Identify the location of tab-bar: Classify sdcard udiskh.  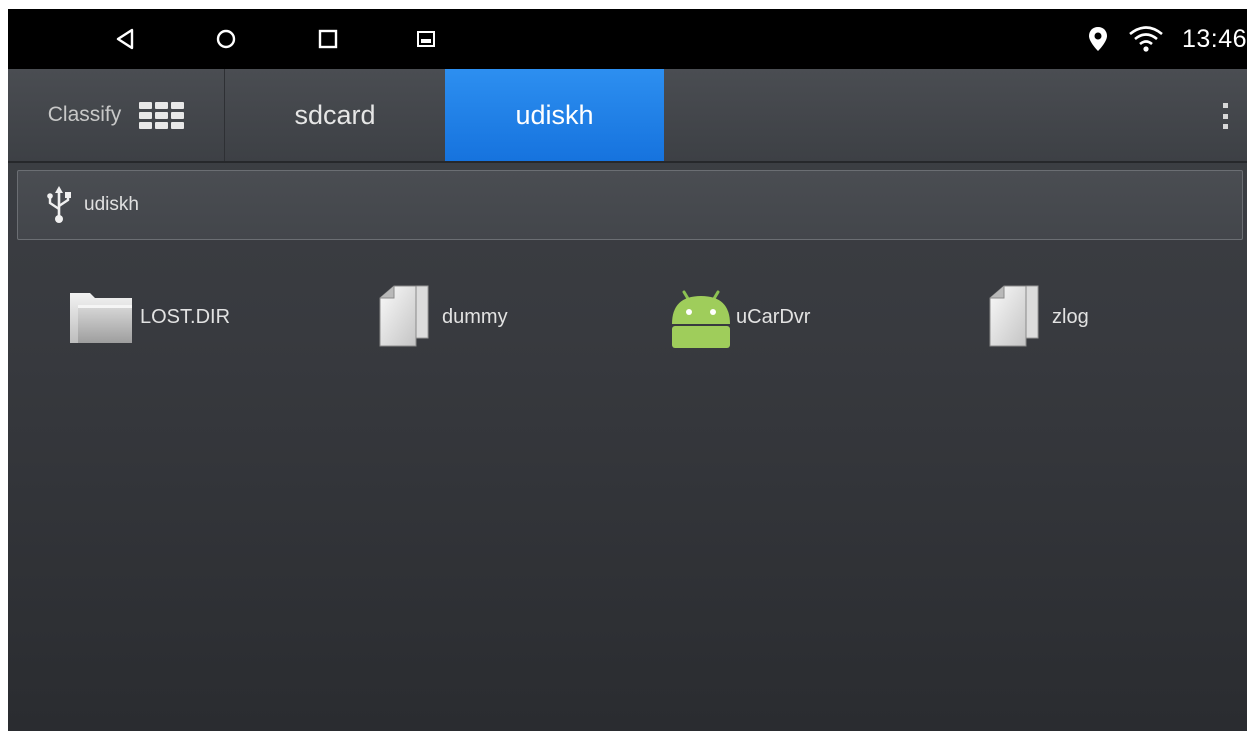
(627, 116).